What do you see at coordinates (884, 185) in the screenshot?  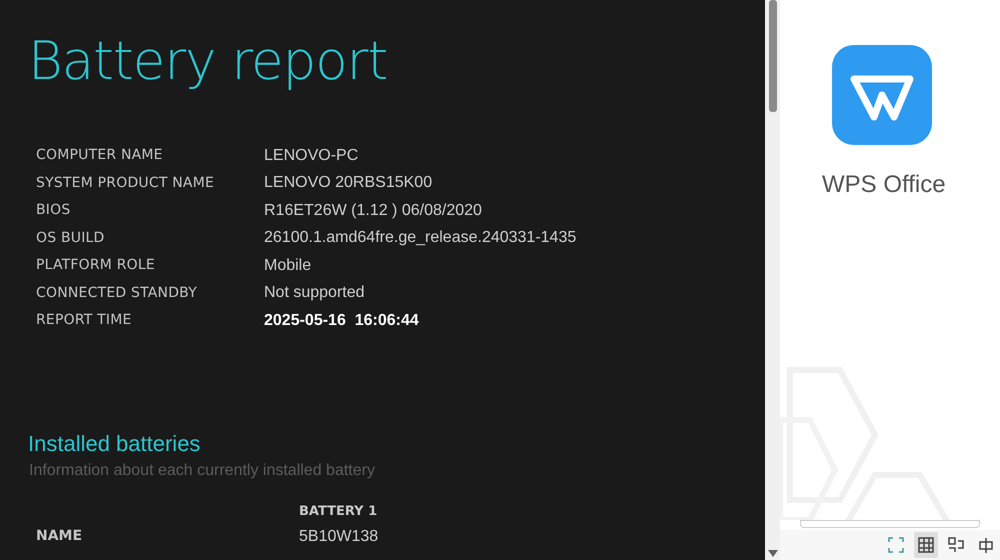 I see `app-name: WPS Office` at bounding box center [884, 185].